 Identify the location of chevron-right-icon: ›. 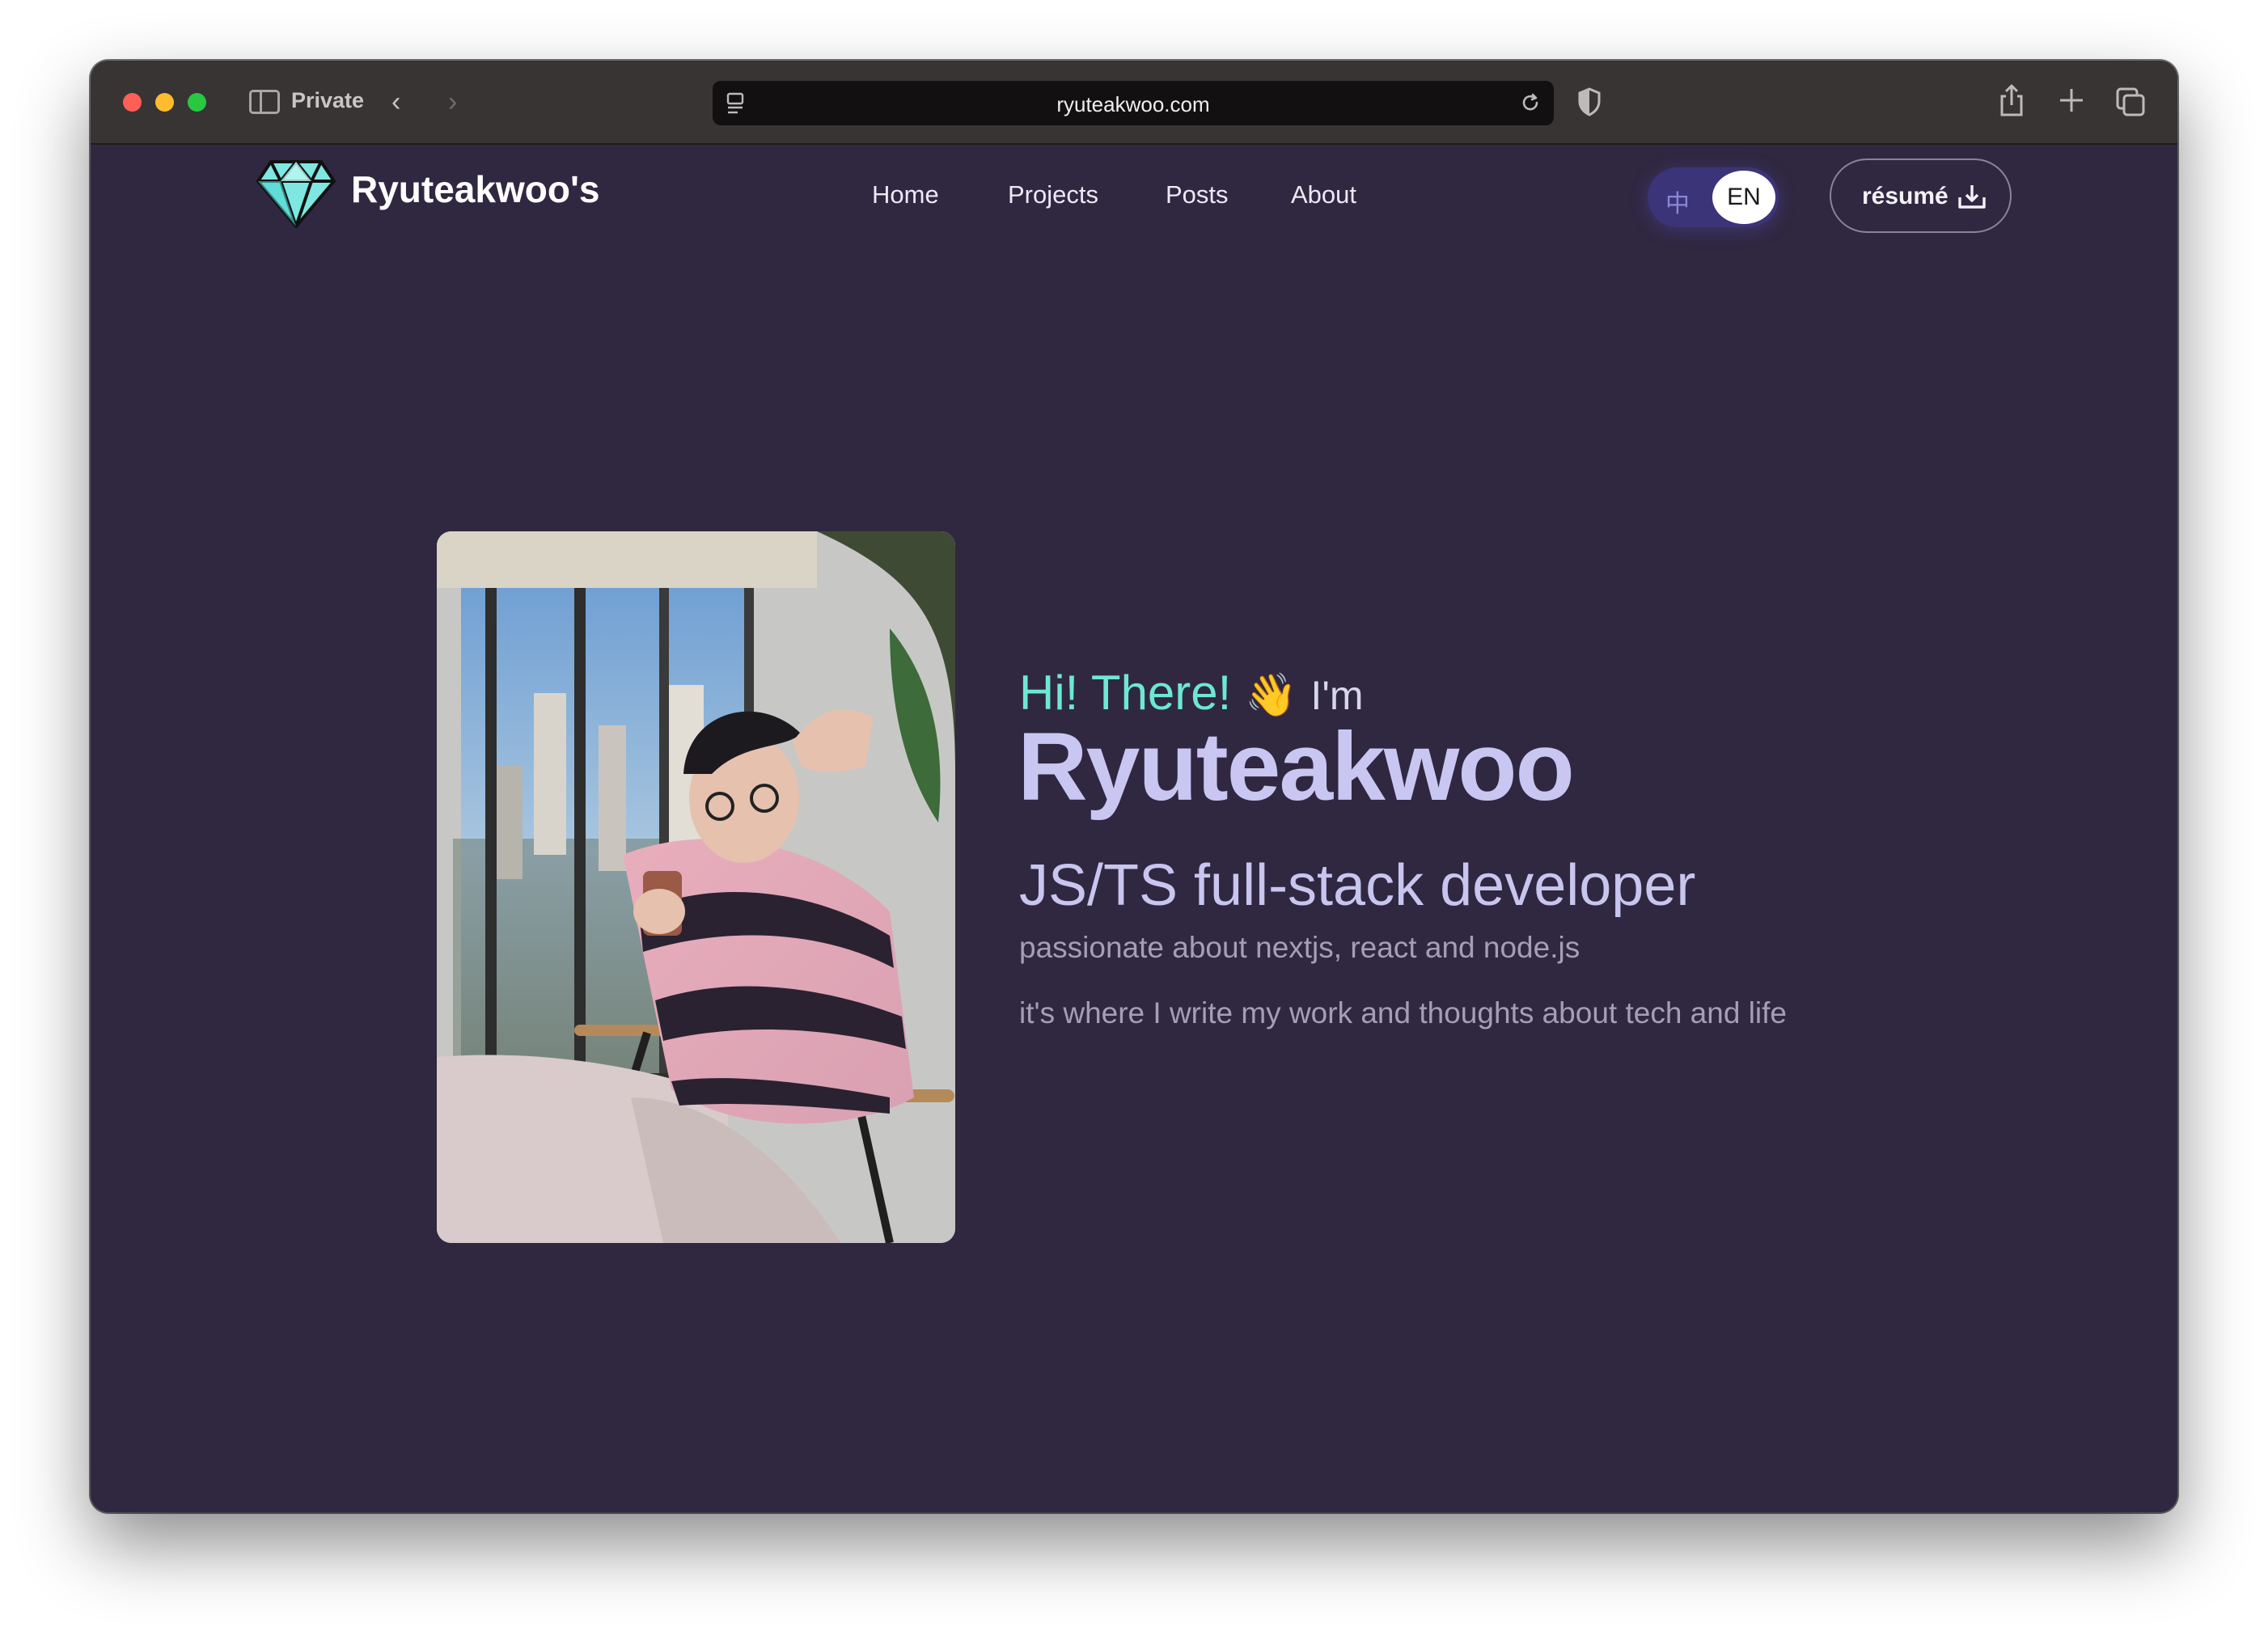
(452, 102).